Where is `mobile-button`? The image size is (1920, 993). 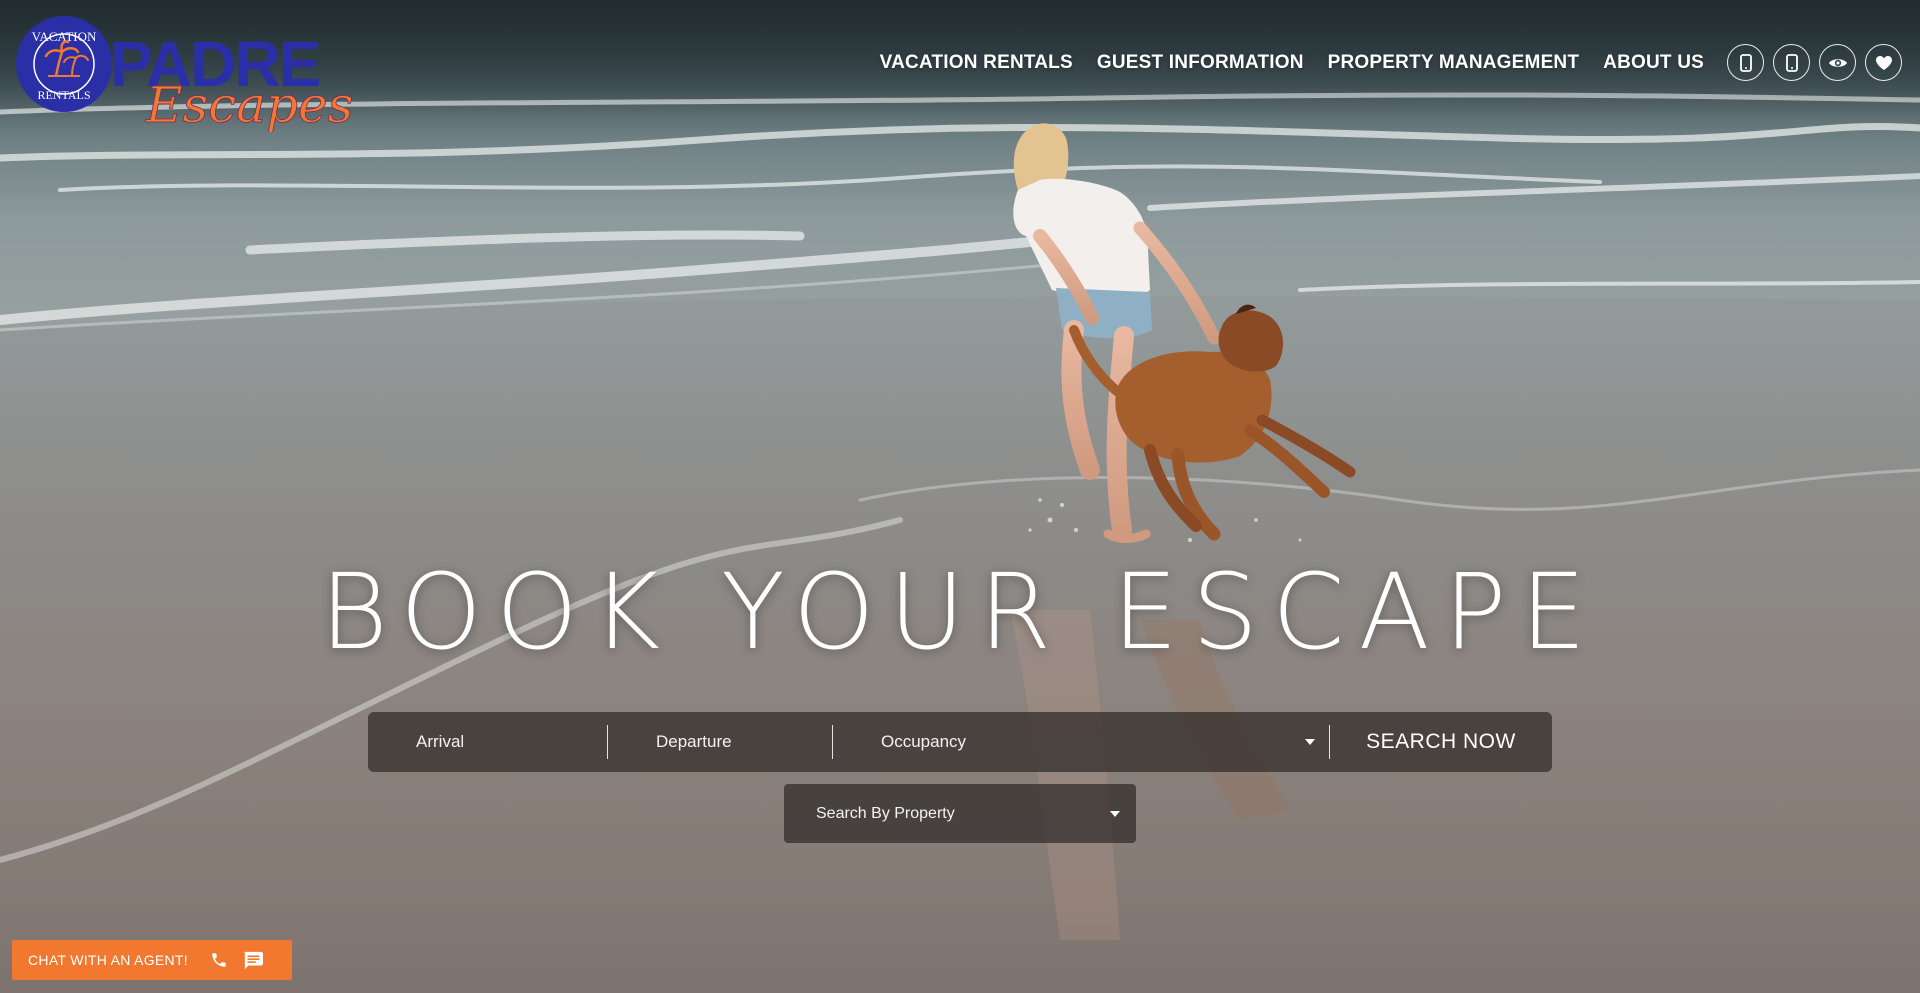
mobile-button is located at coordinates (1791, 62).